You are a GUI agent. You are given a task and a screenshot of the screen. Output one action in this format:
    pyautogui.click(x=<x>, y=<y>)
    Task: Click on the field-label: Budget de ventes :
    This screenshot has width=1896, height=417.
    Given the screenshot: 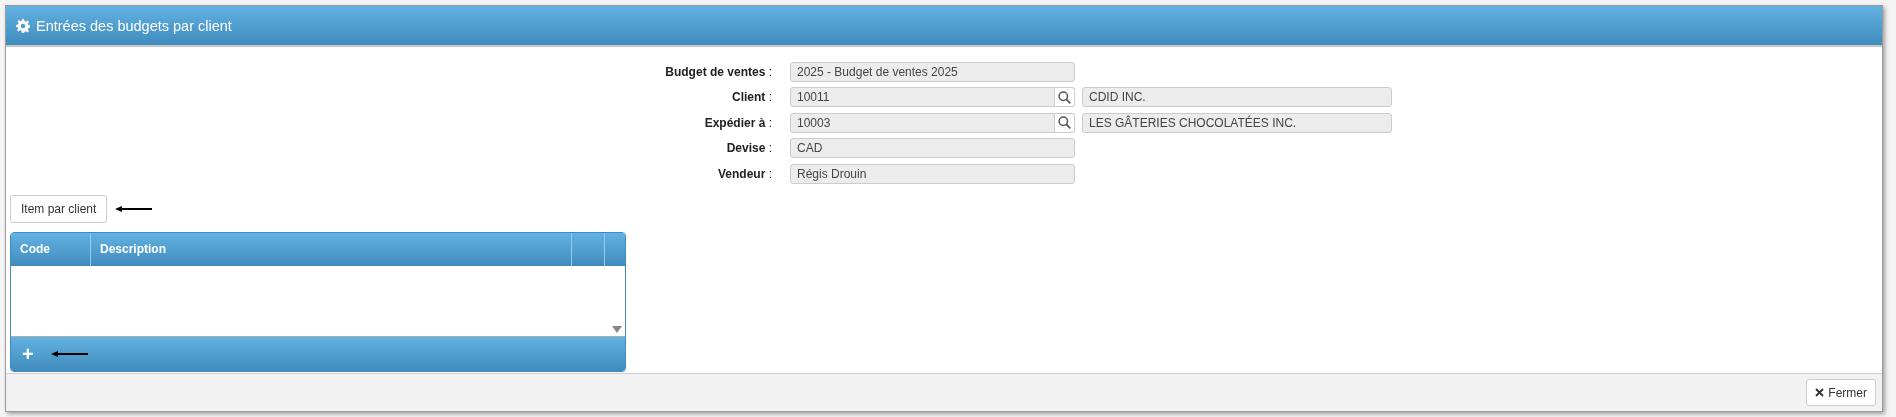 What is the action you would take?
    pyautogui.click(x=718, y=71)
    